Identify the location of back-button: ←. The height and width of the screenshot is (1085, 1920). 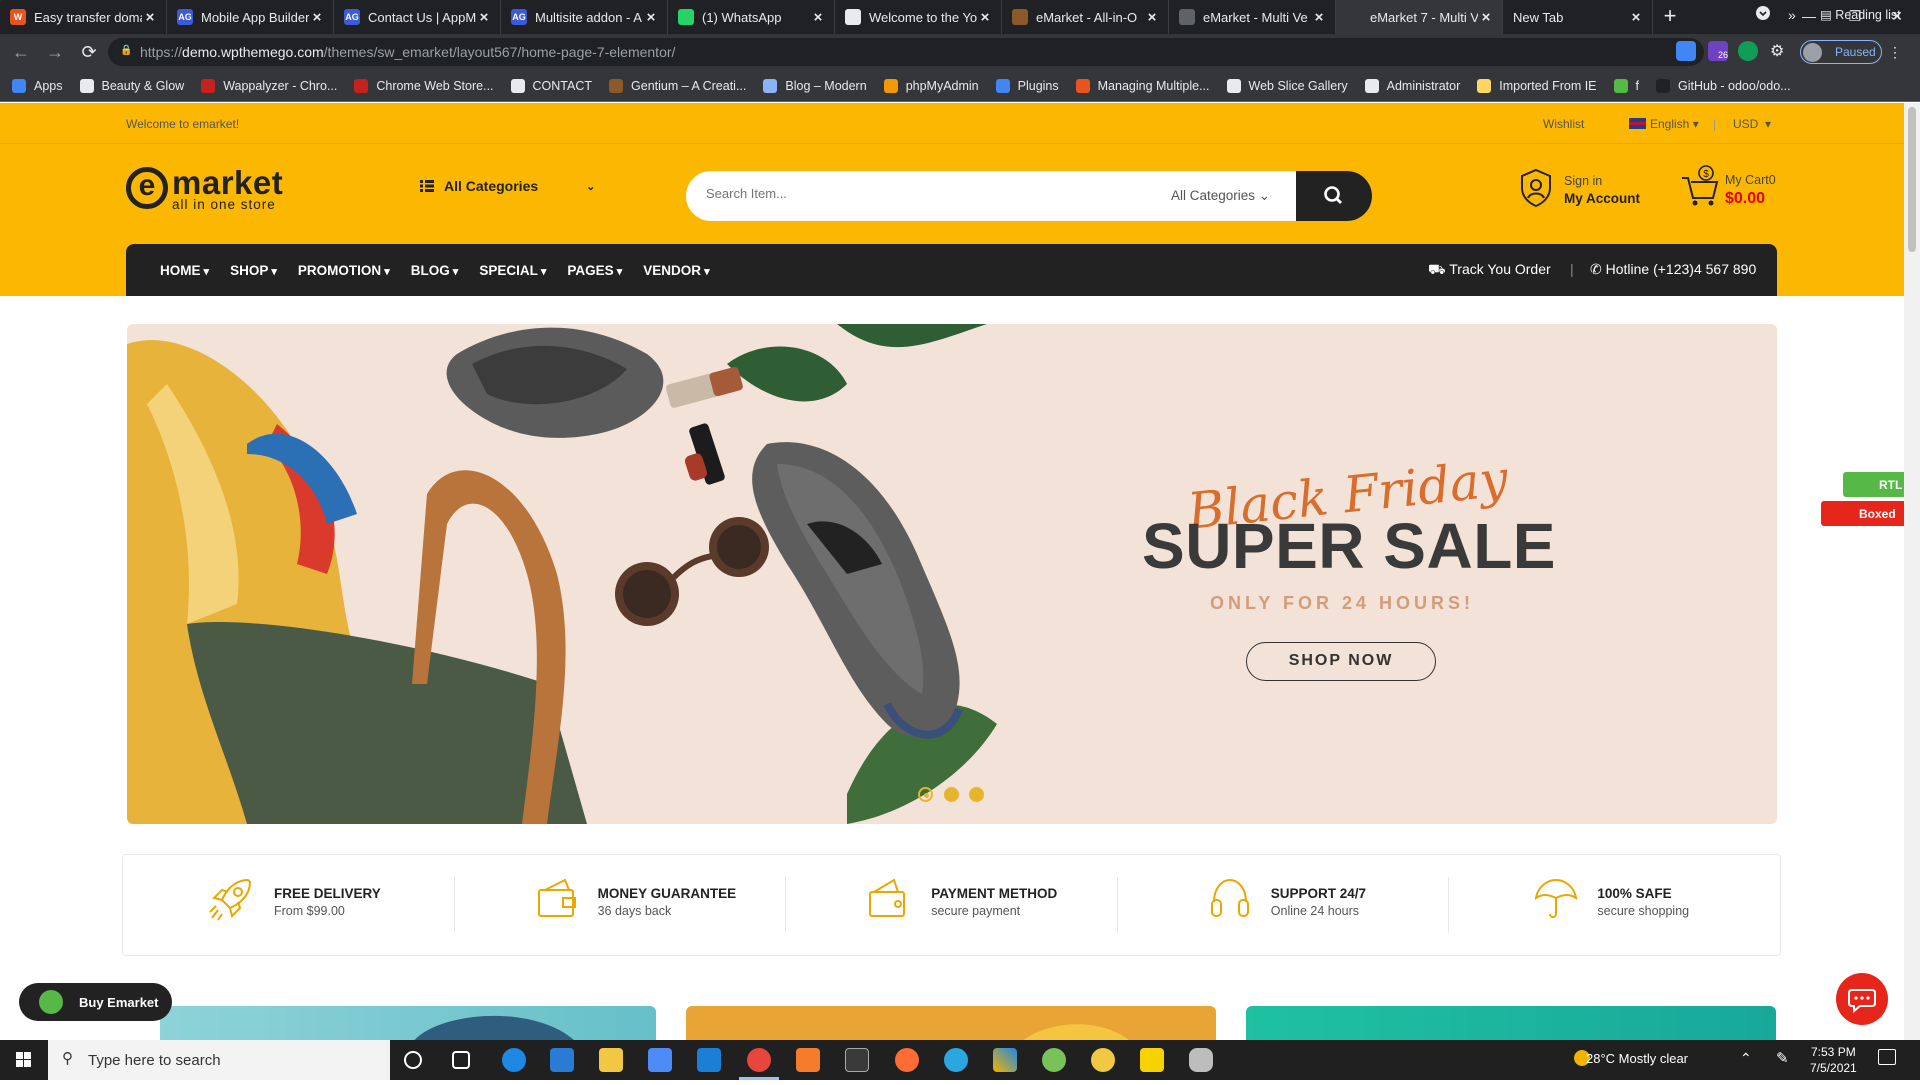
(21, 52).